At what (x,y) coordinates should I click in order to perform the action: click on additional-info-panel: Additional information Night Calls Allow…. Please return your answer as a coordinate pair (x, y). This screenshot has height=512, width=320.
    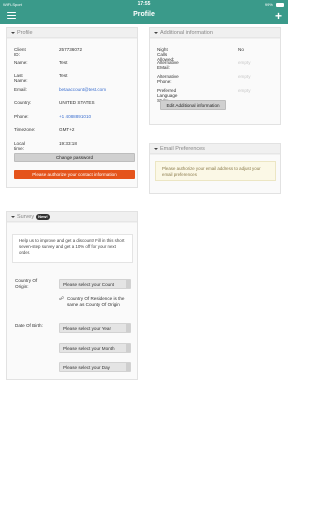
    Looking at the image, I should click on (215, 76).